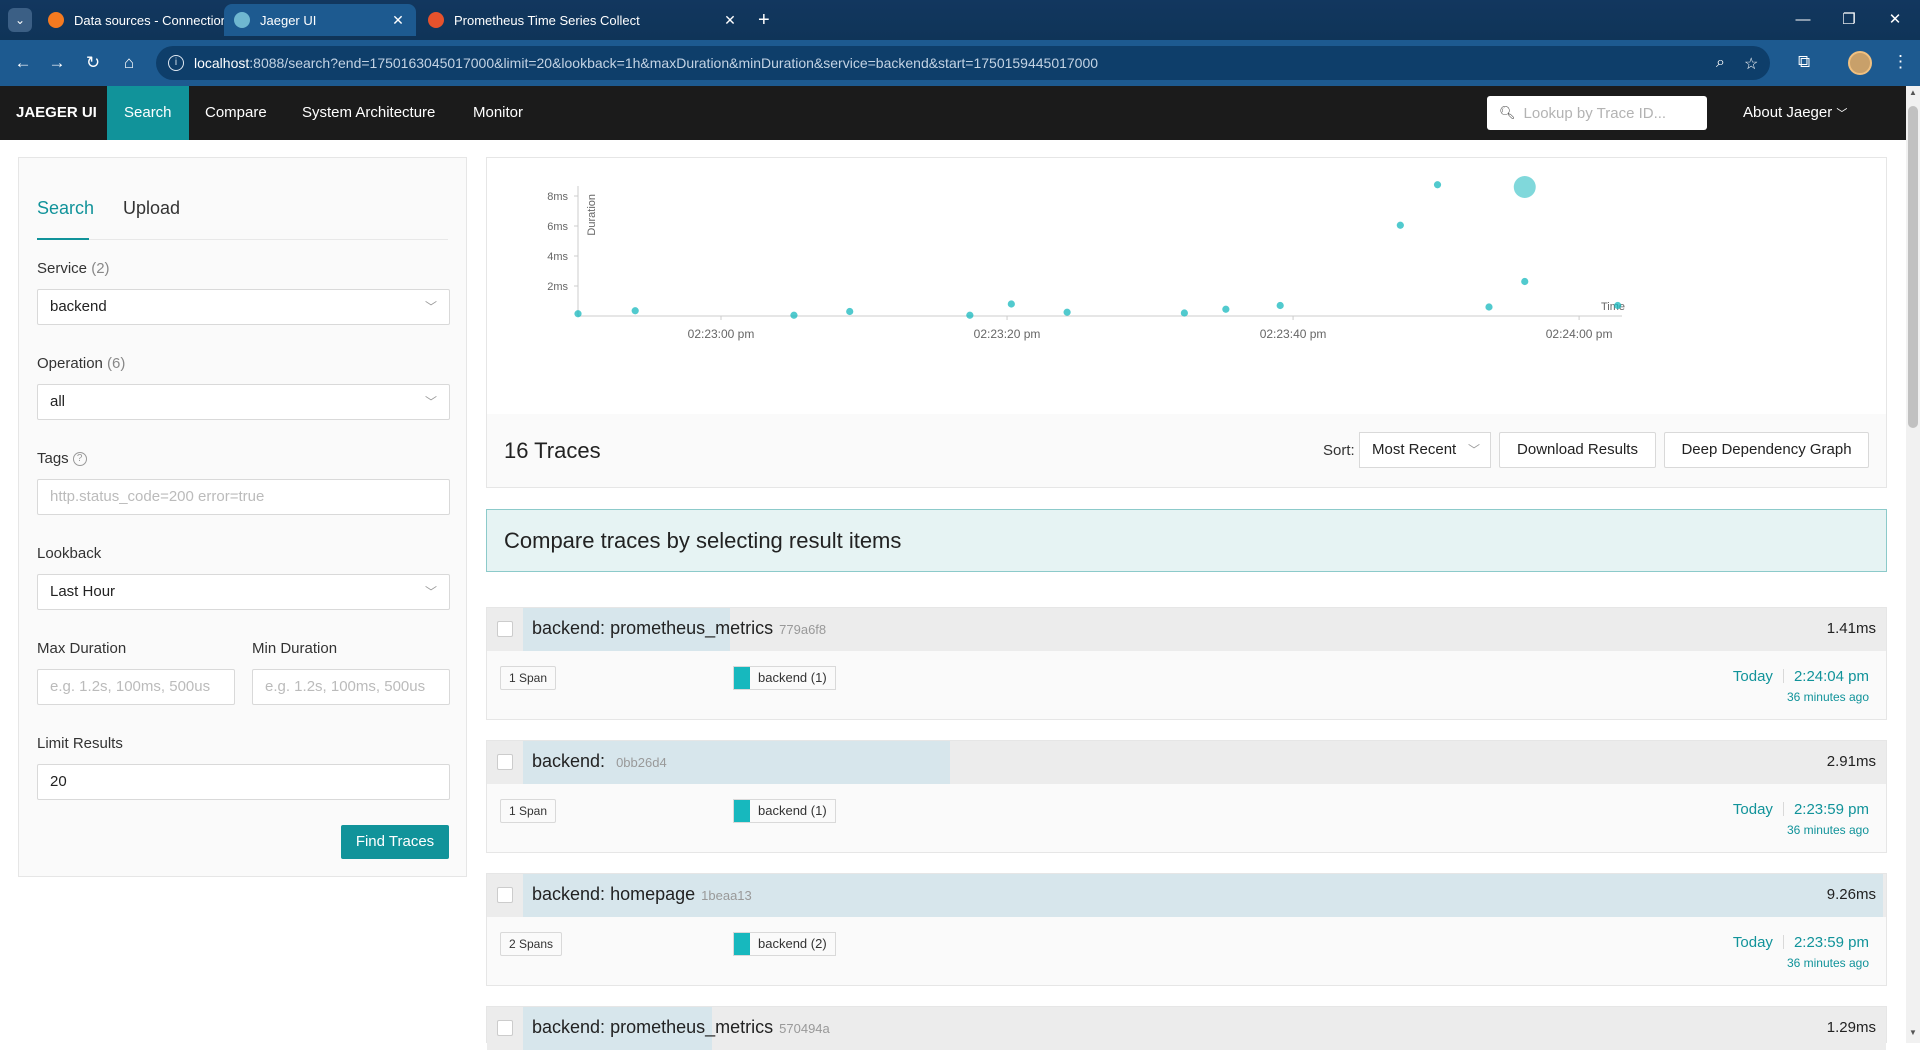 Image resolution: width=1920 pixels, height=1050 pixels. I want to click on extensions-icon: ⧉, so click(1804, 62).